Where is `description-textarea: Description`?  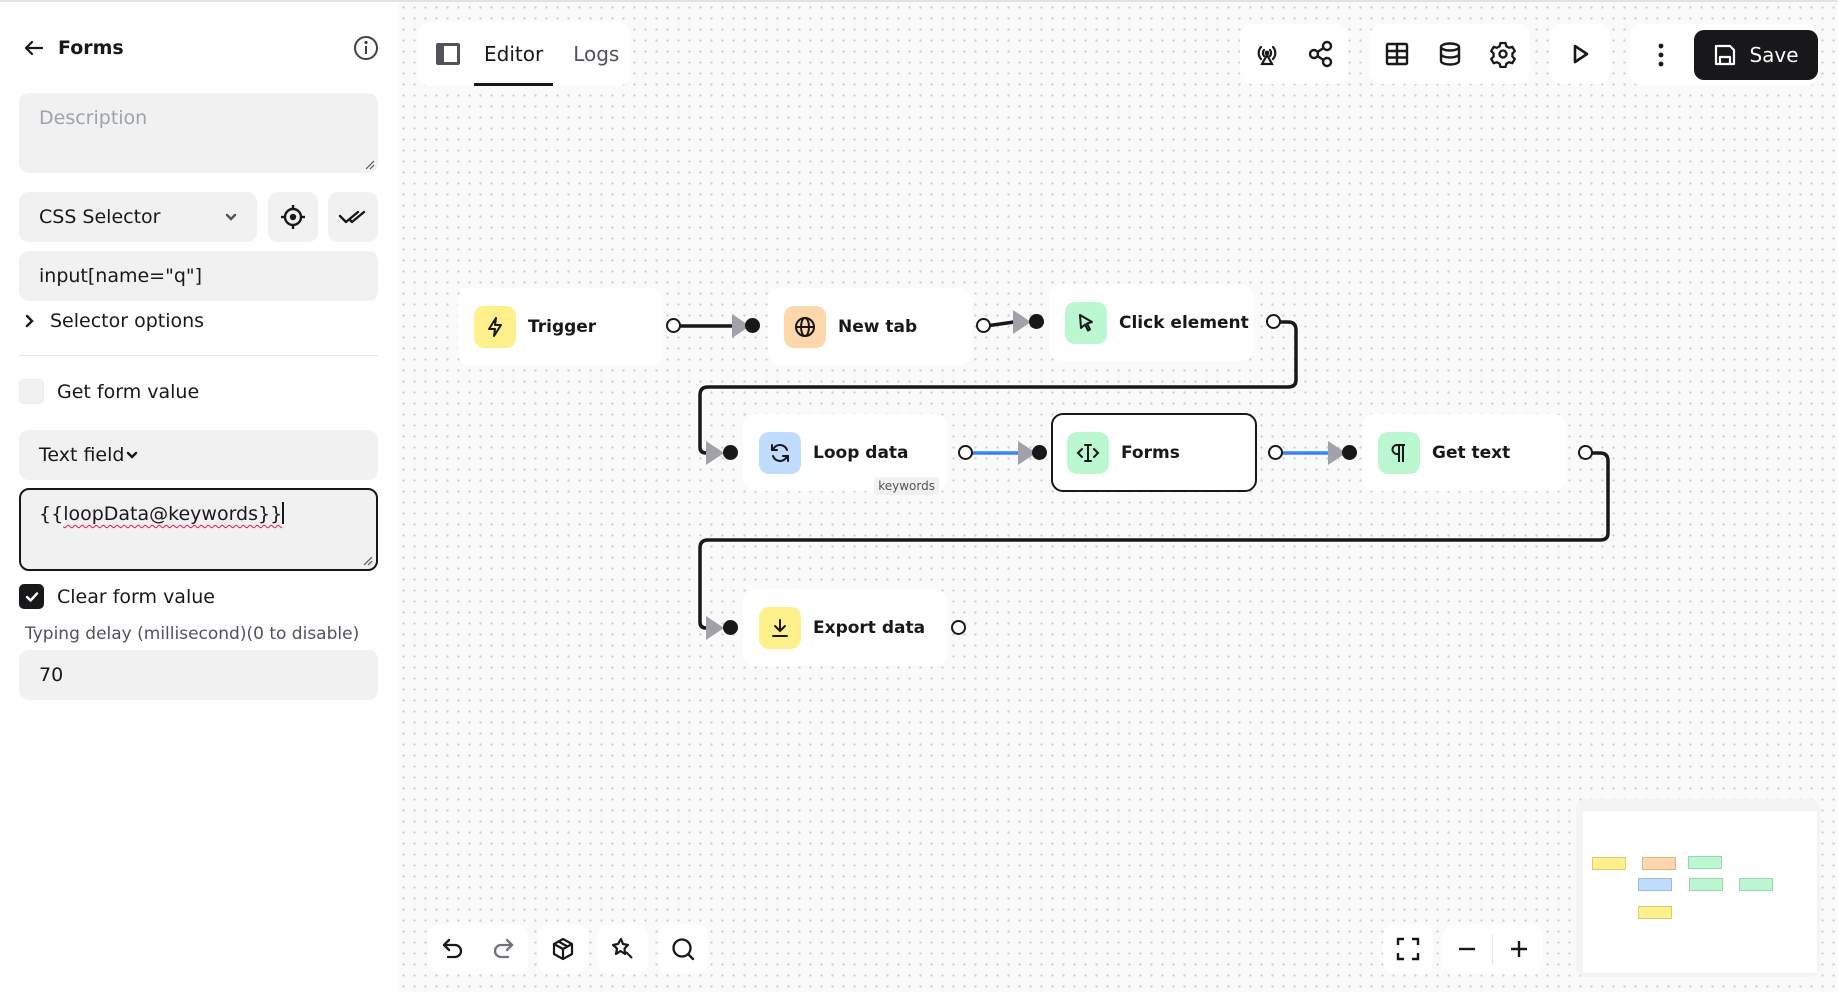
description-textarea: Description is located at coordinates (198, 133).